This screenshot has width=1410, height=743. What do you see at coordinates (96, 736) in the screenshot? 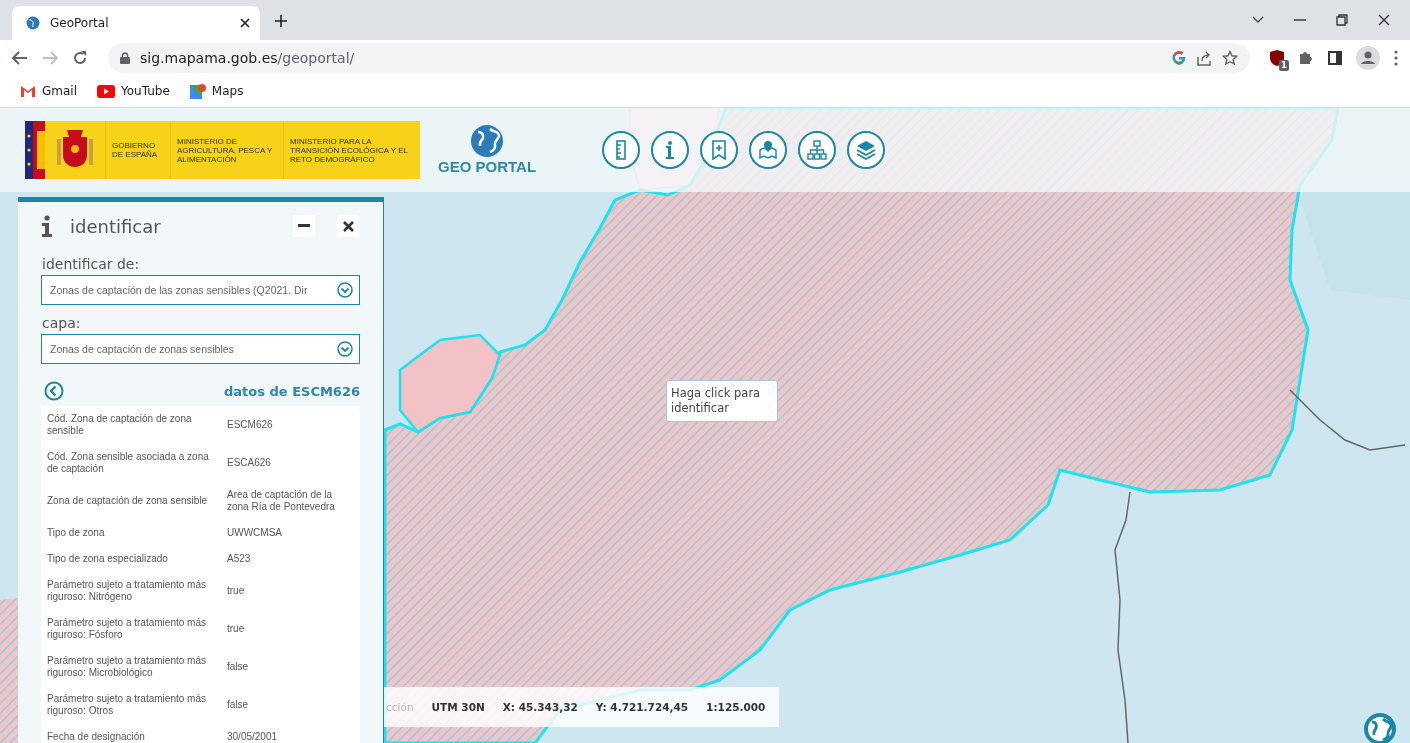
I see `attribute-label: Fecha de designación` at bounding box center [96, 736].